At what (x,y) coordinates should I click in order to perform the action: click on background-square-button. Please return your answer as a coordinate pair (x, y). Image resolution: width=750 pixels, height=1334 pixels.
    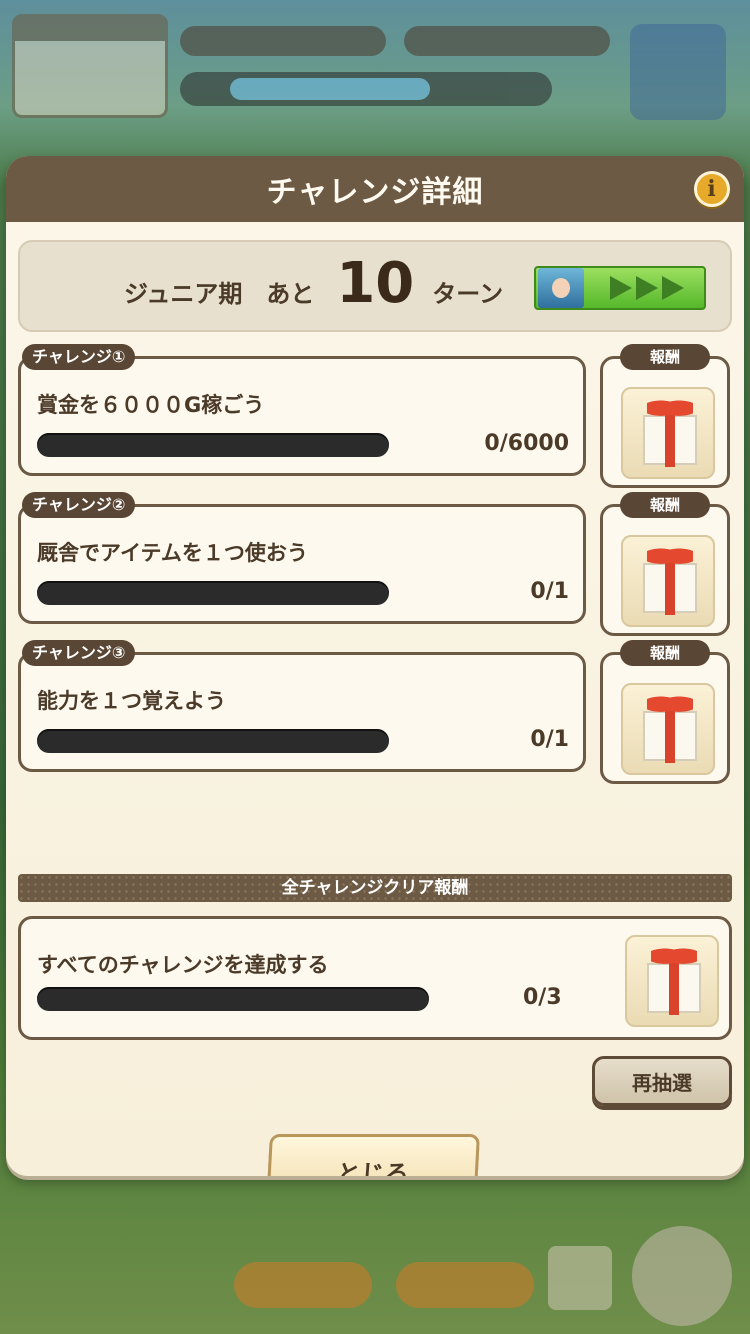
    Looking at the image, I should click on (580, 1278).